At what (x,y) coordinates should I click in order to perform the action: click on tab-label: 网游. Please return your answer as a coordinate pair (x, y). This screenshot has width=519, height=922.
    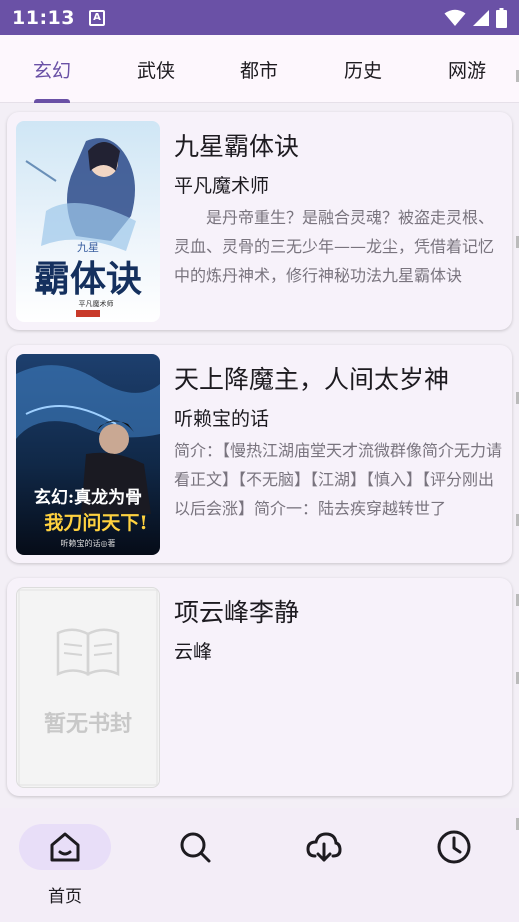
    Looking at the image, I should click on (466, 70).